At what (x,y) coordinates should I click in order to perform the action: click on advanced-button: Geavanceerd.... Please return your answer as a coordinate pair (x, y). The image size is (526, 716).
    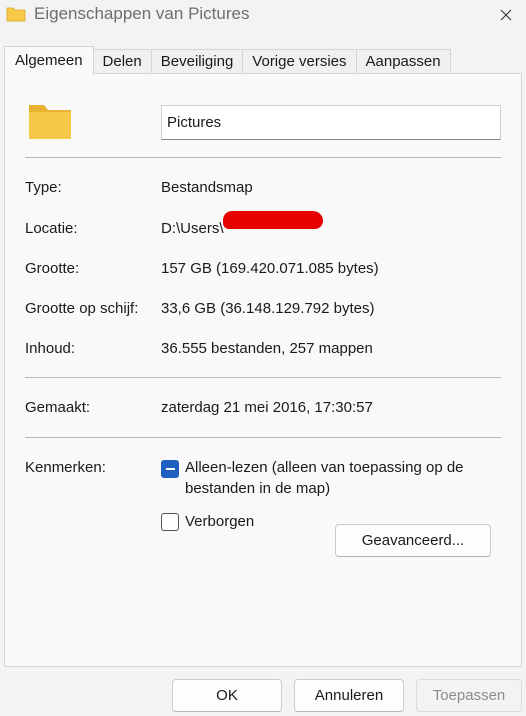
    Looking at the image, I should click on (413, 540).